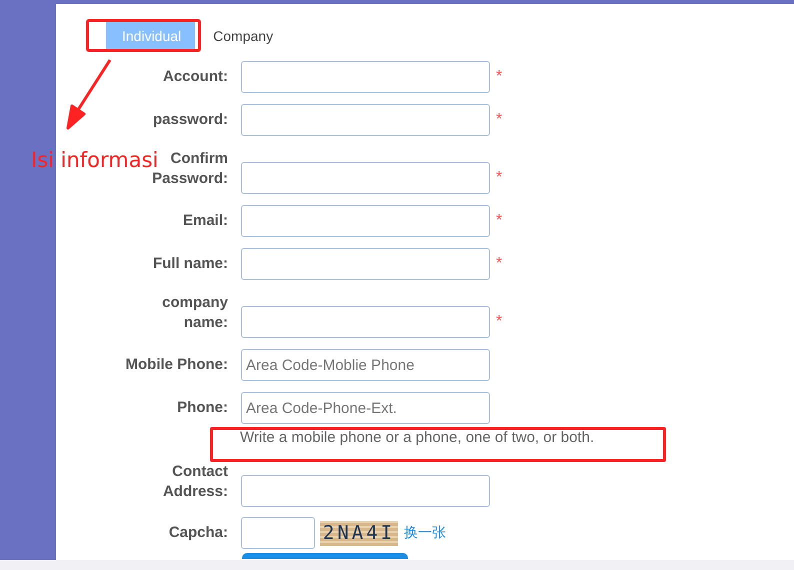  What do you see at coordinates (425, 533) in the screenshot?
I see `refresh-captcha-link: 换一张` at bounding box center [425, 533].